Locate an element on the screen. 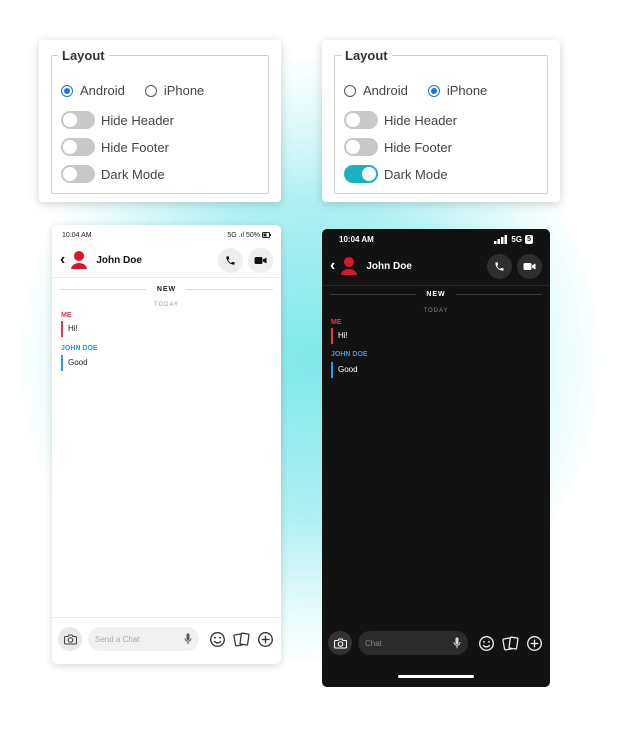  toggle-hide-header-label: Hide Header is located at coordinates (420, 120).